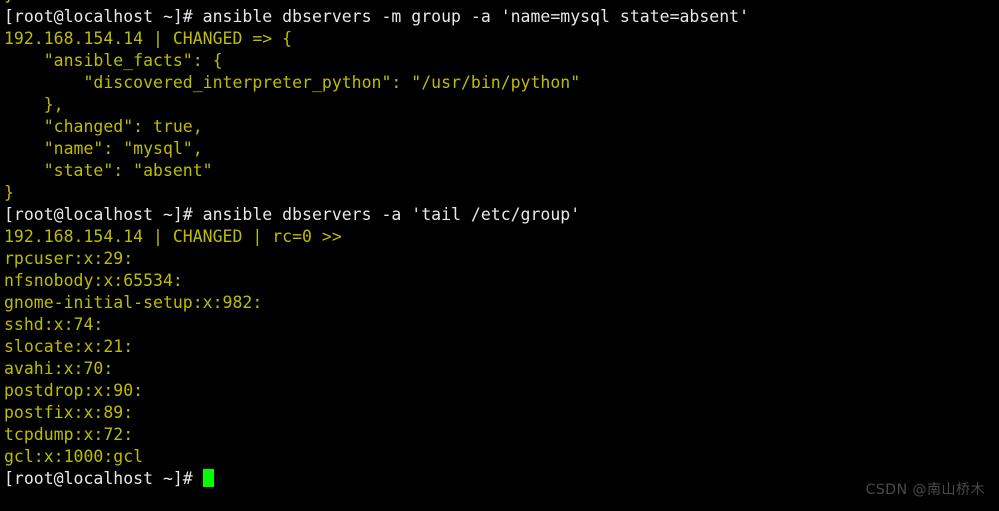  I want to click on terminal-line-output: 192.168.154.14 | CHANGED => {, so click(148, 38).